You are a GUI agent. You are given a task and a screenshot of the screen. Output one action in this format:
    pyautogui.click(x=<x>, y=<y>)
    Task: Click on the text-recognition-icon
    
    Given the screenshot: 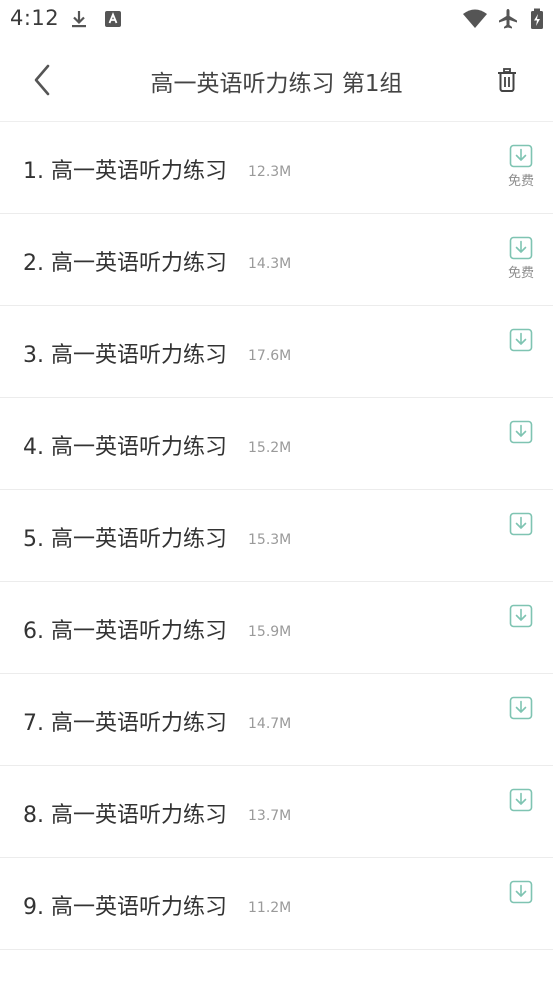 What is the action you would take?
    pyautogui.click(x=114, y=19)
    